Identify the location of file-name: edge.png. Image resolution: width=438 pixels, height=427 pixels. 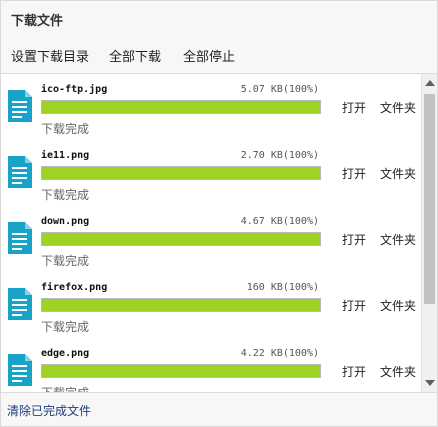
(65, 353).